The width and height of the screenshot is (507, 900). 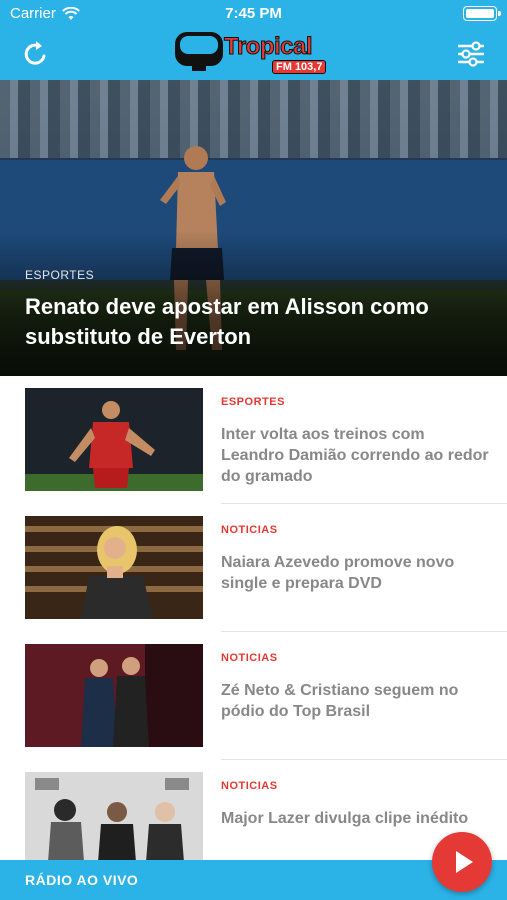 I want to click on live-radio-label: RÁDIO AO VIVO, so click(x=82, y=880).